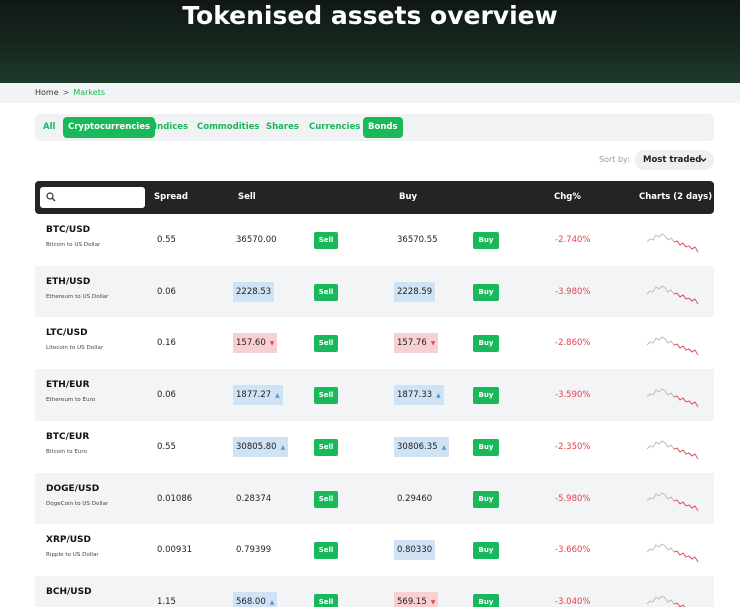  Describe the element at coordinates (171, 127) in the screenshot. I see `tab-indices: Indices` at that location.